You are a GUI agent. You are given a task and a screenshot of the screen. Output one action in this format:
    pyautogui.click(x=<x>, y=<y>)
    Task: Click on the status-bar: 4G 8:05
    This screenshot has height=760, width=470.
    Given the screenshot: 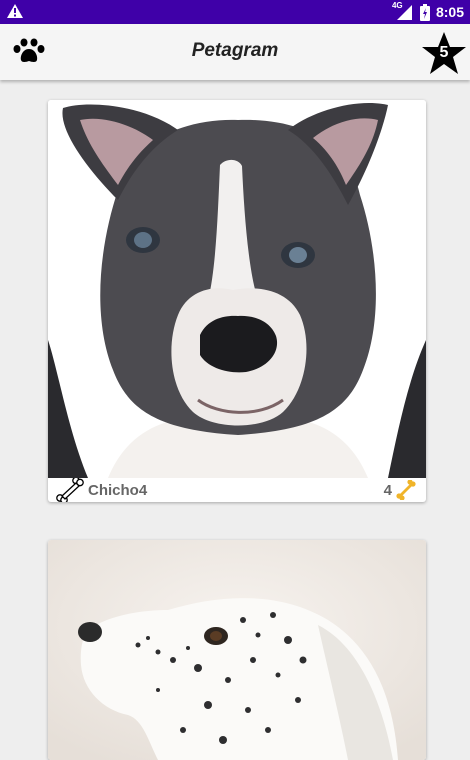 What is the action you would take?
    pyautogui.click(x=235, y=12)
    